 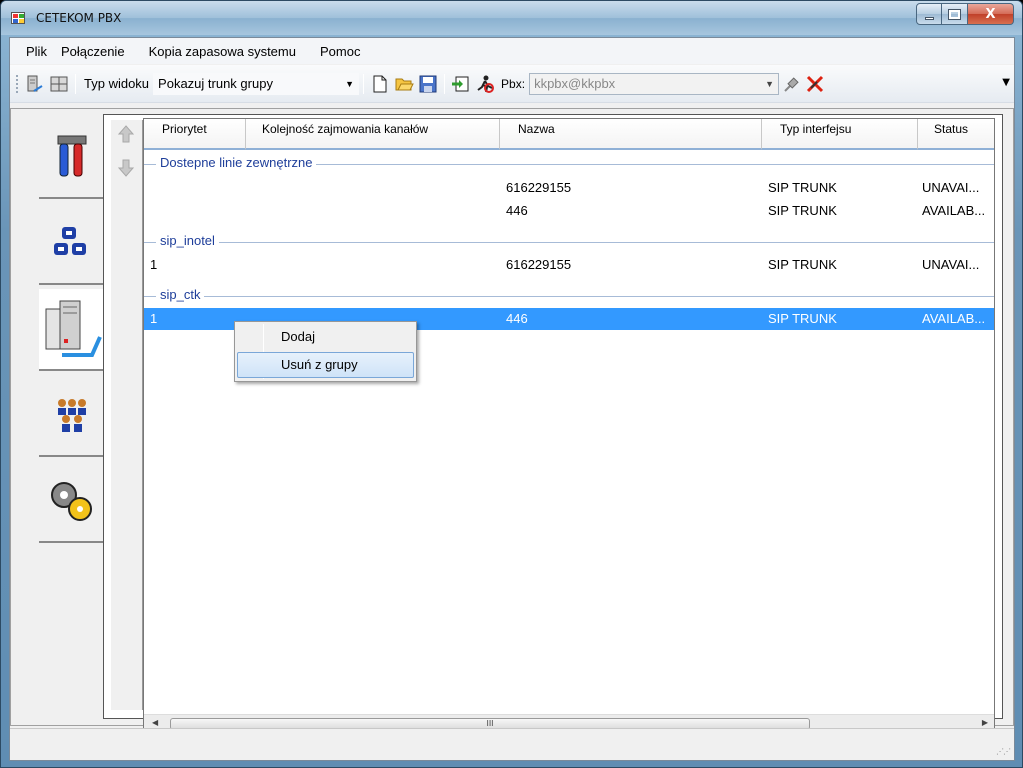 I want to click on sidebar-item-tools, so click(x=72, y=158).